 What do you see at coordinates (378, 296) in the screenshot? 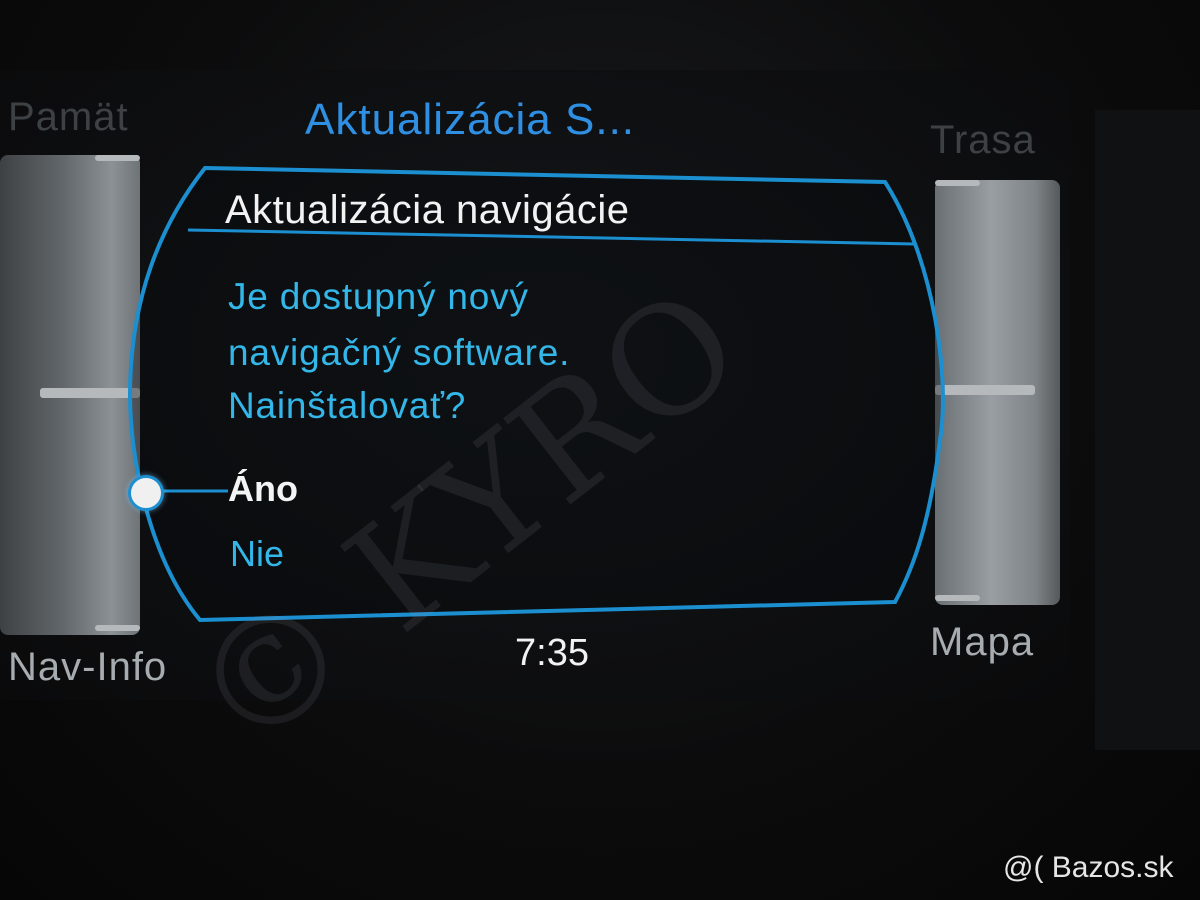
I see `dialog-message-line: Je dostupný nový` at bounding box center [378, 296].